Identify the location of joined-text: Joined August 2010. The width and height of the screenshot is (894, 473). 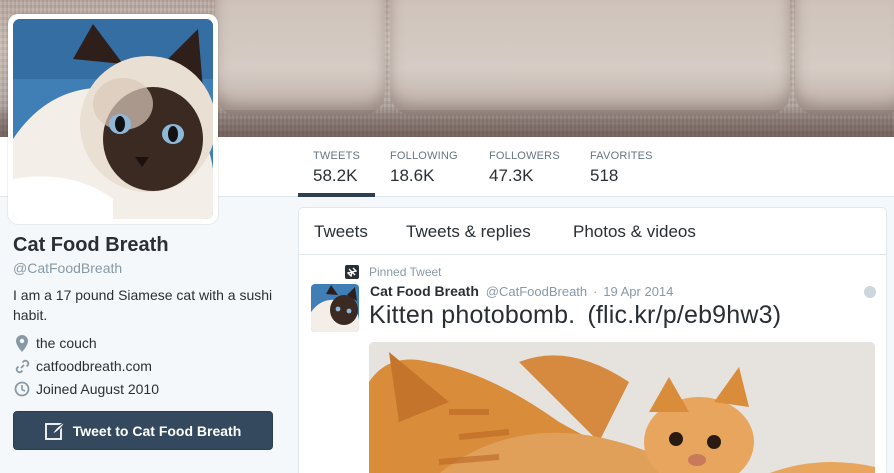
(97, 389).